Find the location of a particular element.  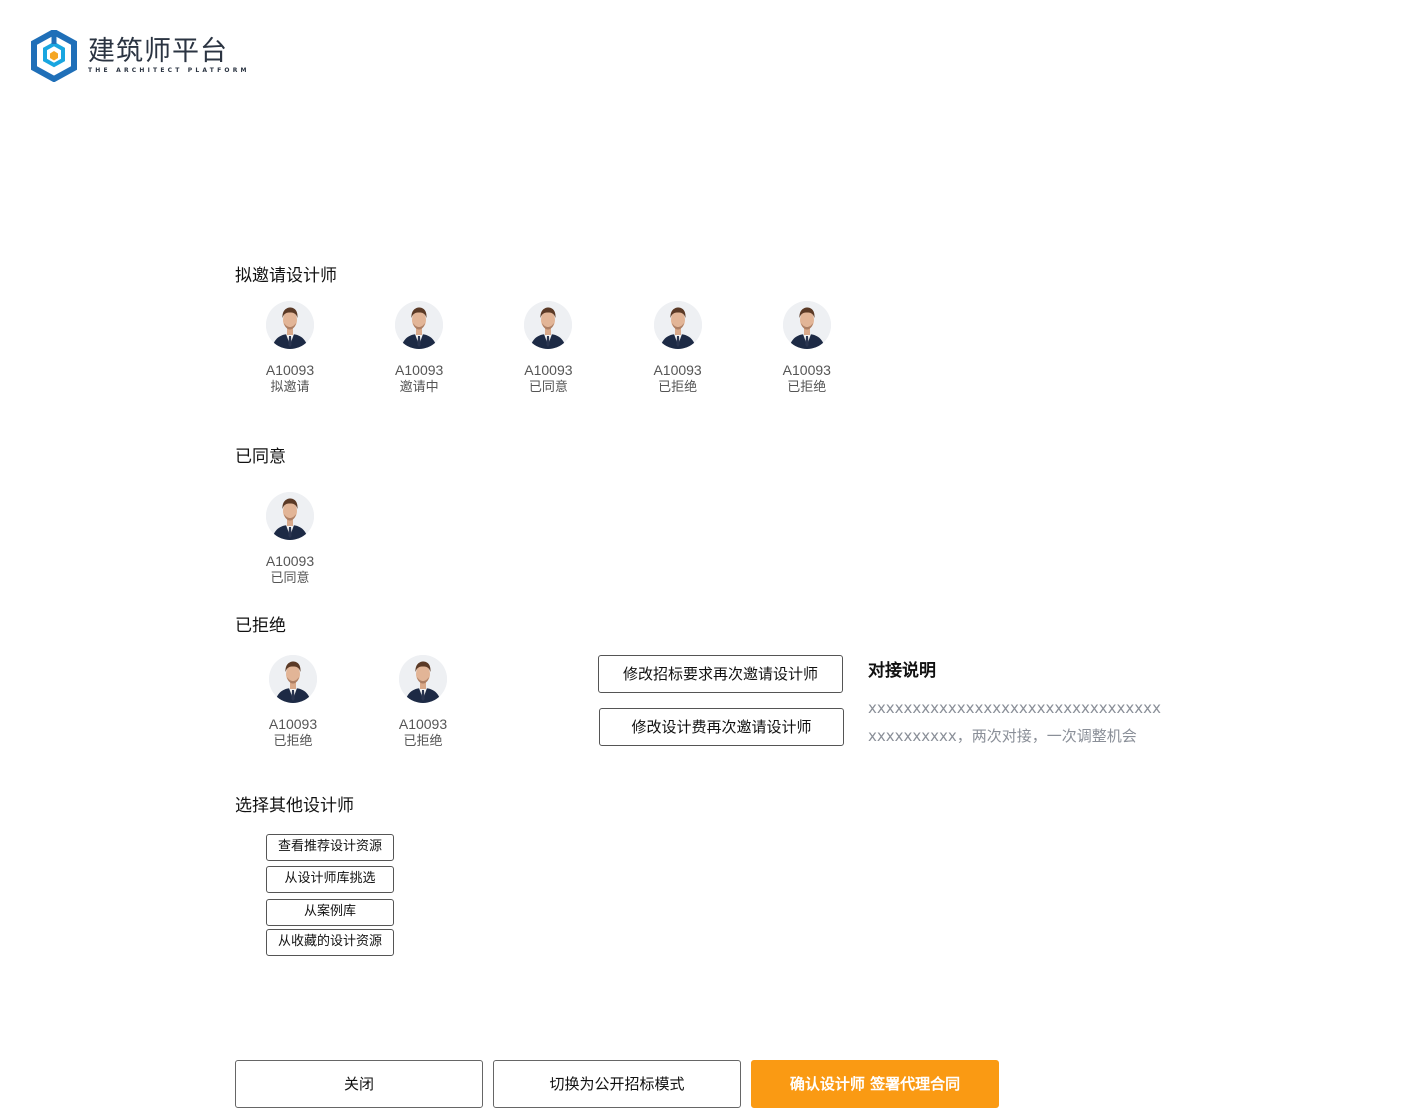

platform-logo: 建筑师平台 THE ARCHITECT PLATFORM is located at coordinates (140, 56).